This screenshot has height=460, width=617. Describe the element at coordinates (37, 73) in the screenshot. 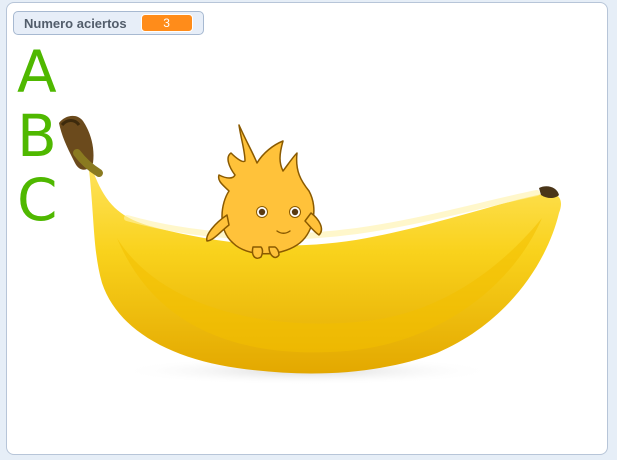

I see `letter-a: A` at that location.